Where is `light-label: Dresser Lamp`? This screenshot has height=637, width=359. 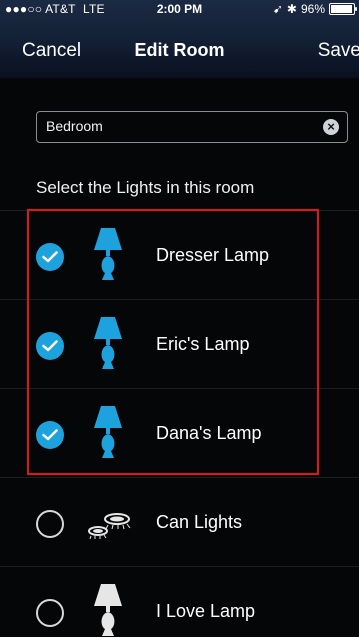 light-label: Dresser Lamp is located at coordinates (213, 255).